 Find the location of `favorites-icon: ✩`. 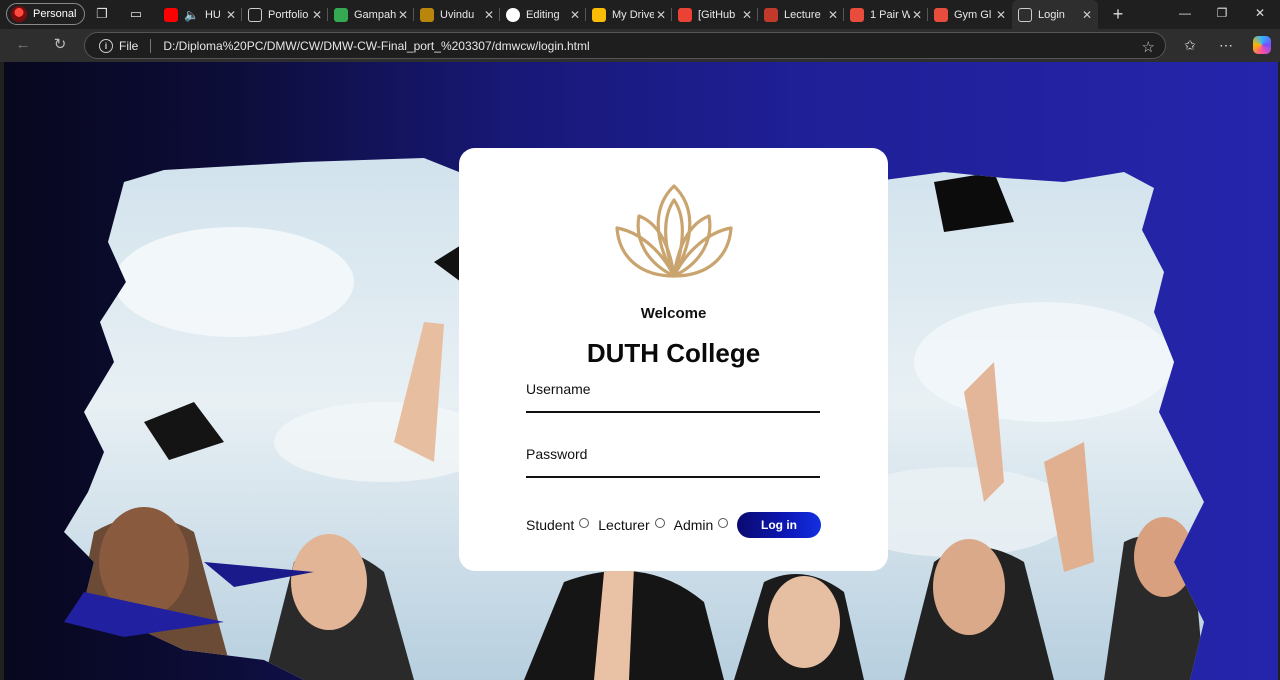

favorites-icon: ✩ is located at coordinates (1190, 45).